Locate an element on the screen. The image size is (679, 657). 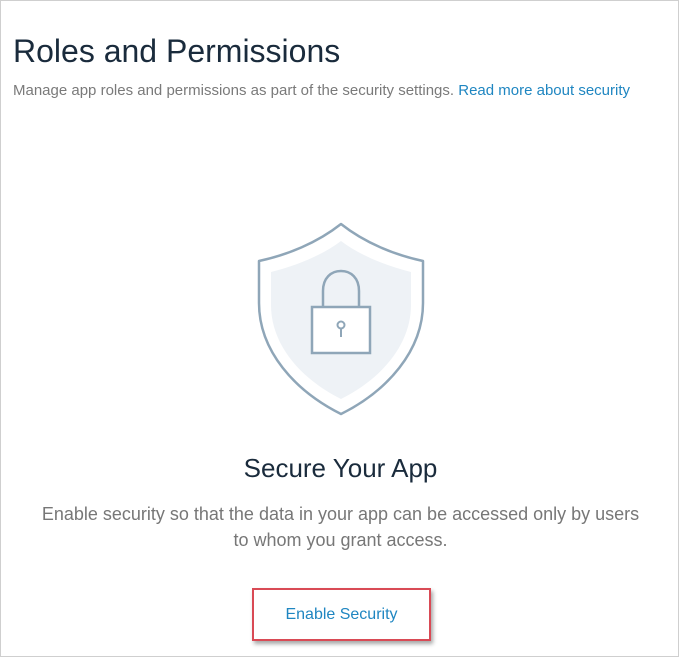
enable-security-highlight: Enable Security is located at coordinates (341, 614).